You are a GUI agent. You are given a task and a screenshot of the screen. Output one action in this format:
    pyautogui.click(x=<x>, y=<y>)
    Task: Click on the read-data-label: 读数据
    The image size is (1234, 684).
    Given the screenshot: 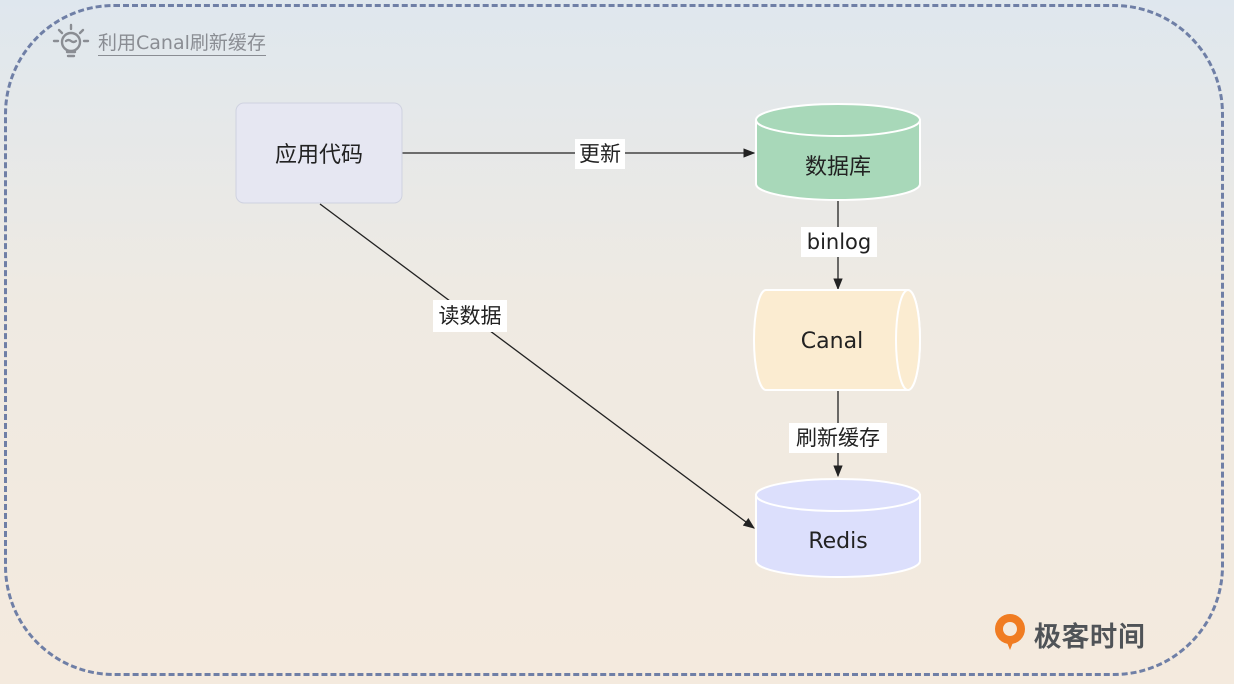 What is the action you would take?
    pyautogui.click(x=470, y=316)
    